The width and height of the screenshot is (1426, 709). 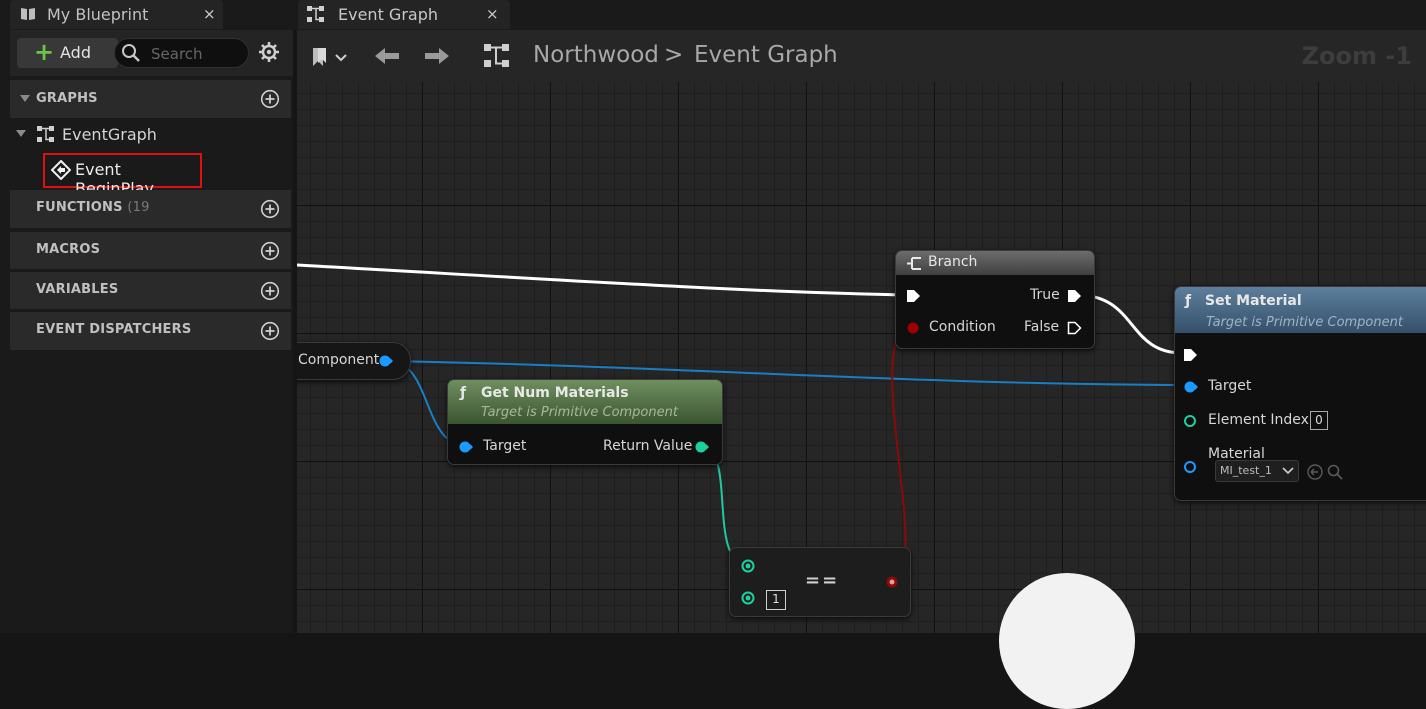 I want to click on branch-true-label: True, so click(x=1045, y=295).